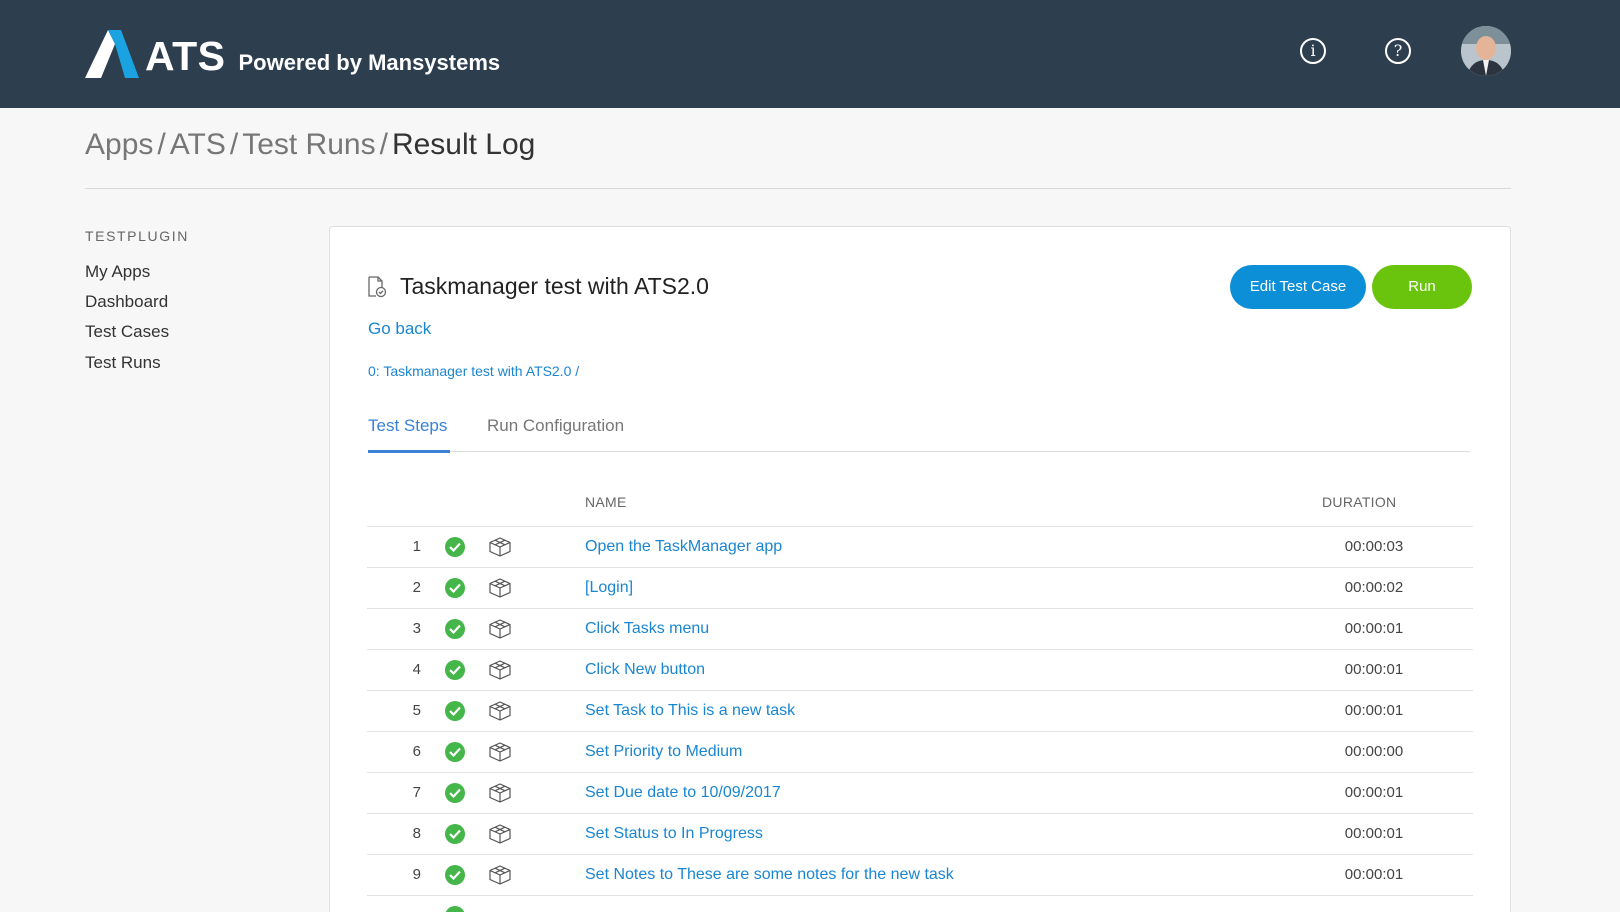 The width and height of the screenshot is (1620, 912). I want to click on table-row: 6 Set Priority to Medium 00:00:00, so click(920, 751).